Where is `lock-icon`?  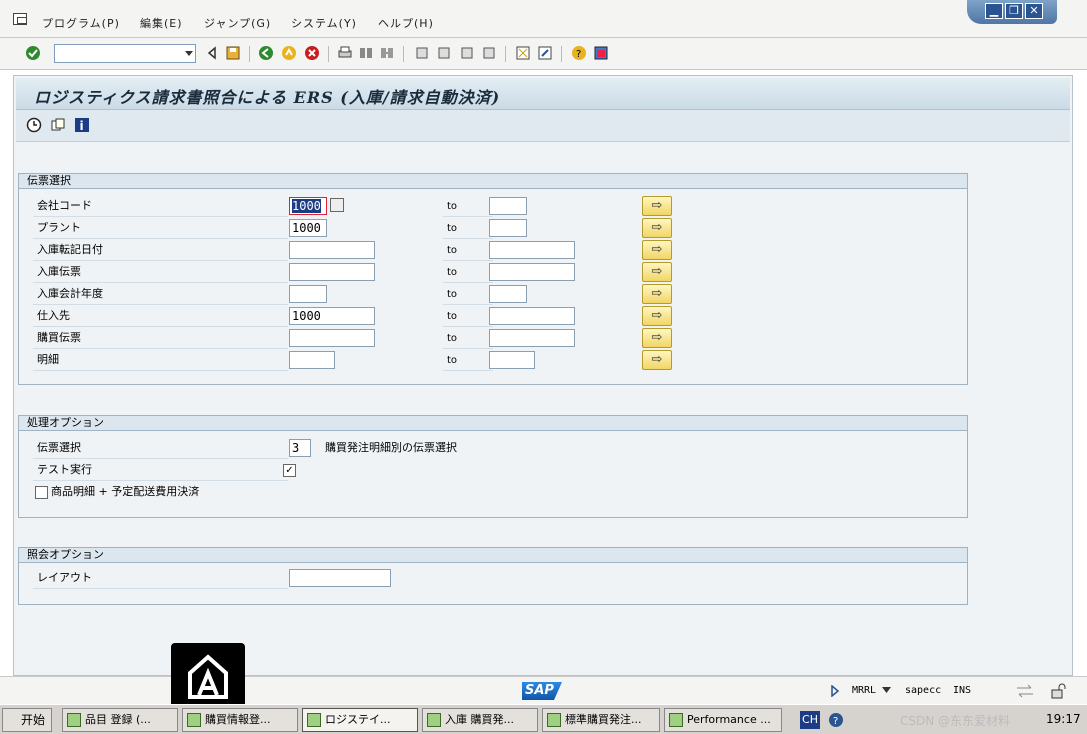
lock-icon is located at coordinates (1058, 691).